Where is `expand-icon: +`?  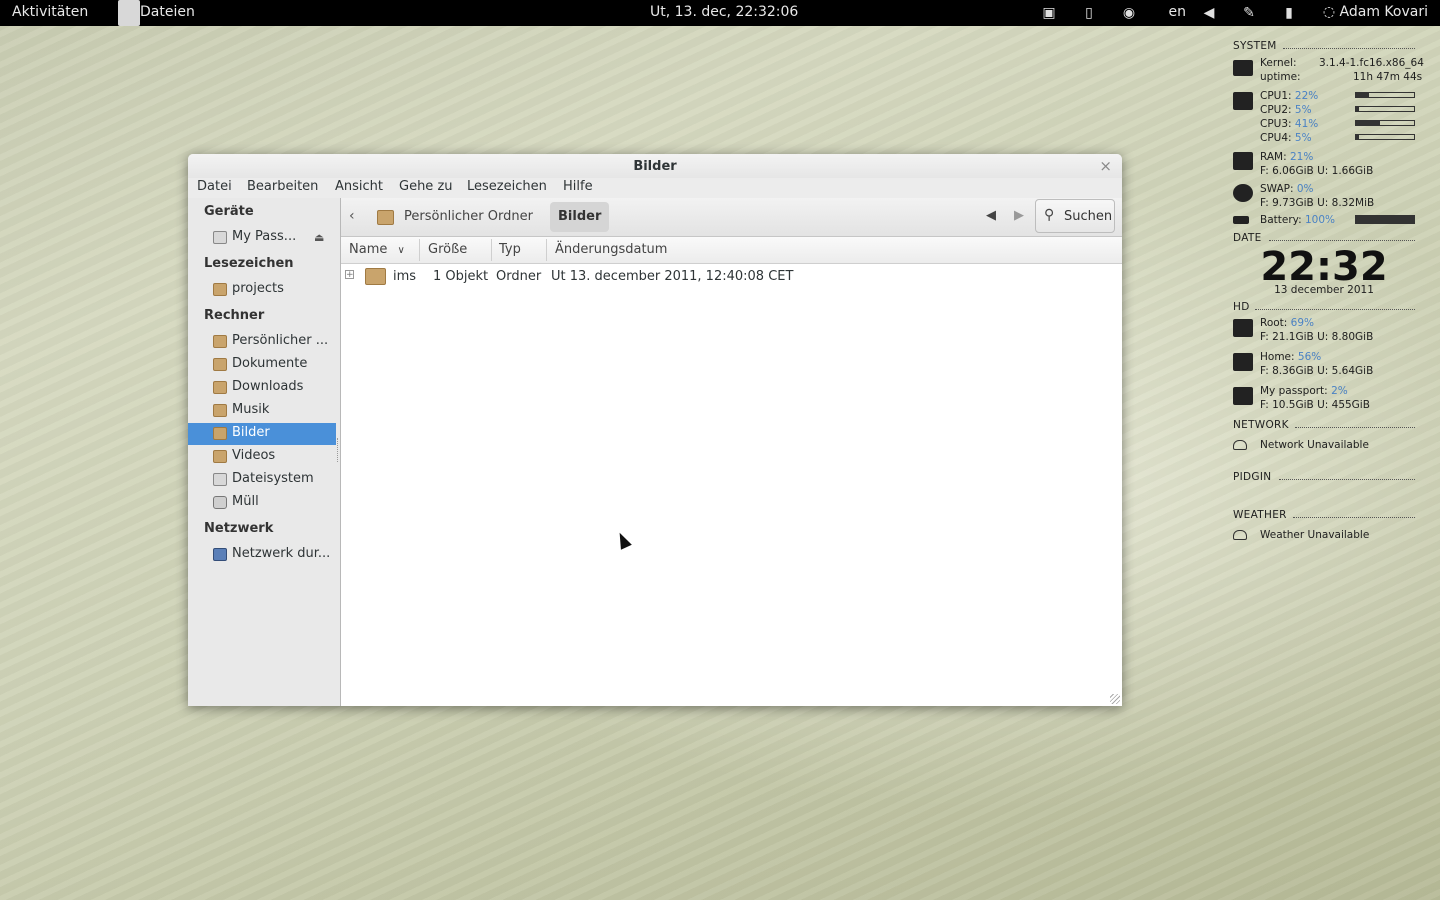
expand-icon: + is located at coordinates (349, 275).